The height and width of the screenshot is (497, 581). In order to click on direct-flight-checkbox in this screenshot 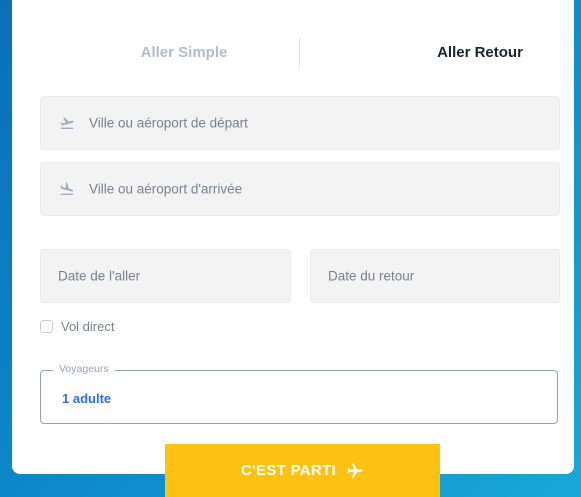, I will do `click(46, 326)`.